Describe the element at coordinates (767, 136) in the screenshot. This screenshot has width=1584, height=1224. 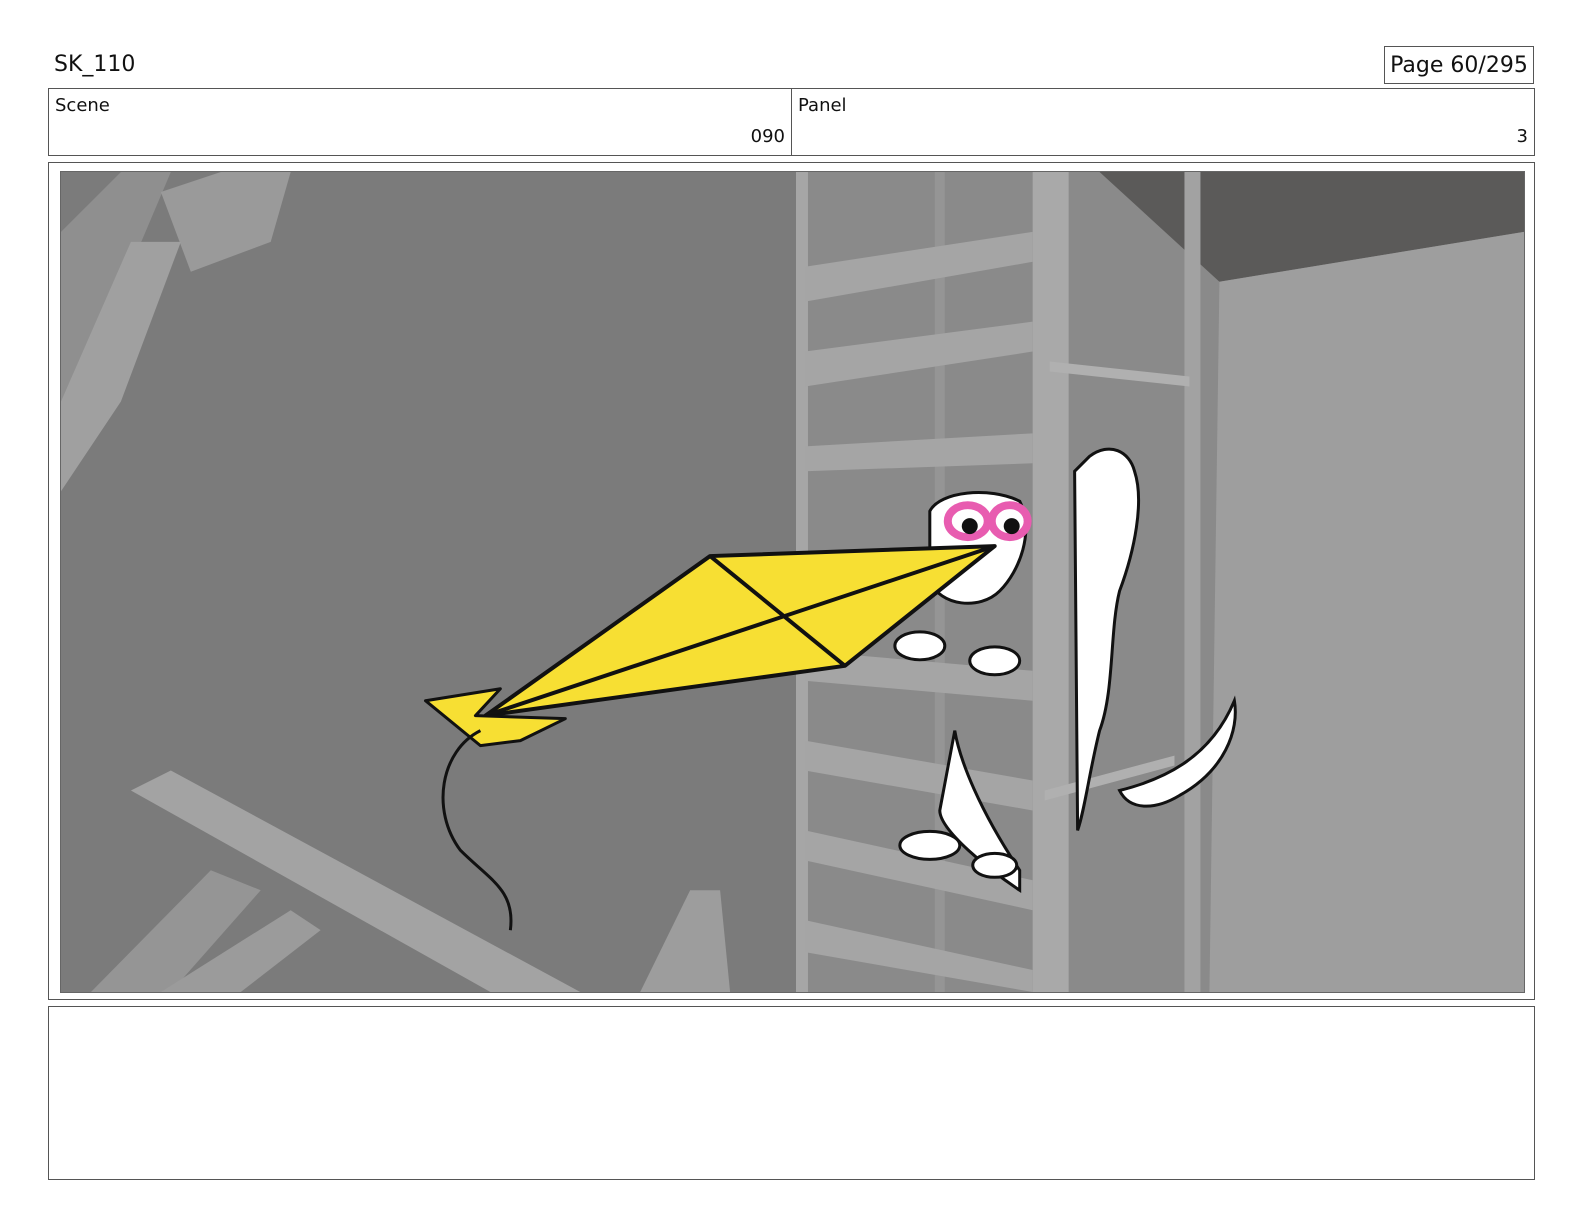
I see `scene-value: 090` at that location.